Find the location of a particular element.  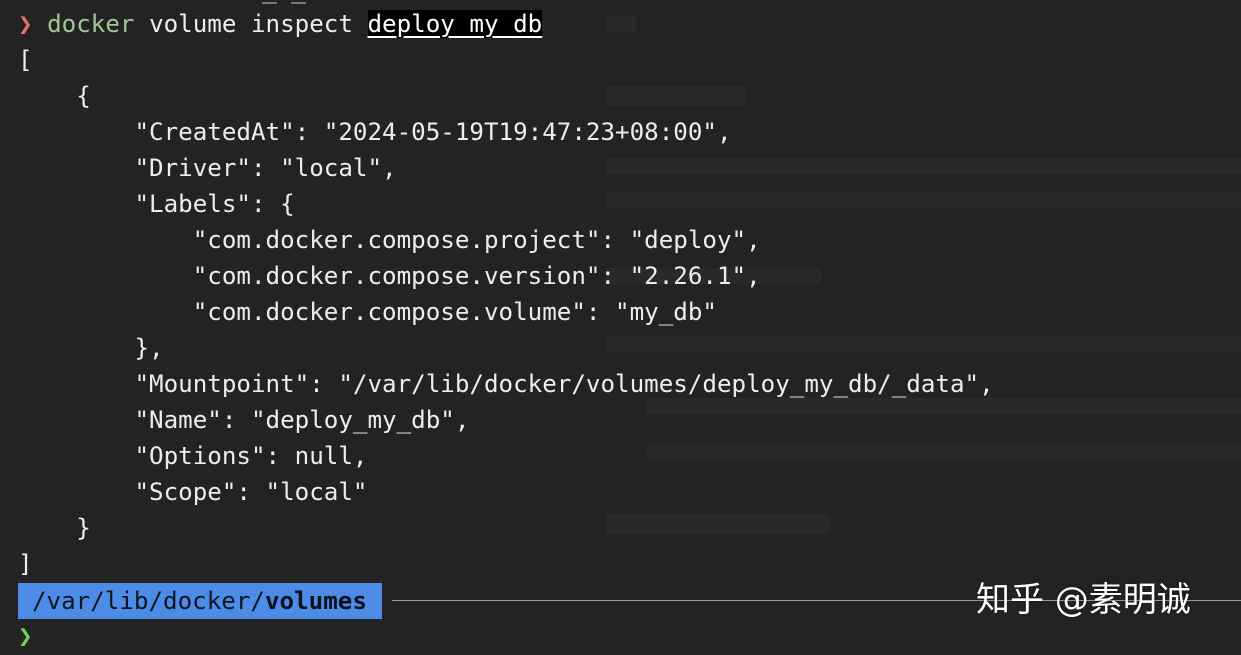

output-line: "Options": null, is located at coordinates (193, 456).